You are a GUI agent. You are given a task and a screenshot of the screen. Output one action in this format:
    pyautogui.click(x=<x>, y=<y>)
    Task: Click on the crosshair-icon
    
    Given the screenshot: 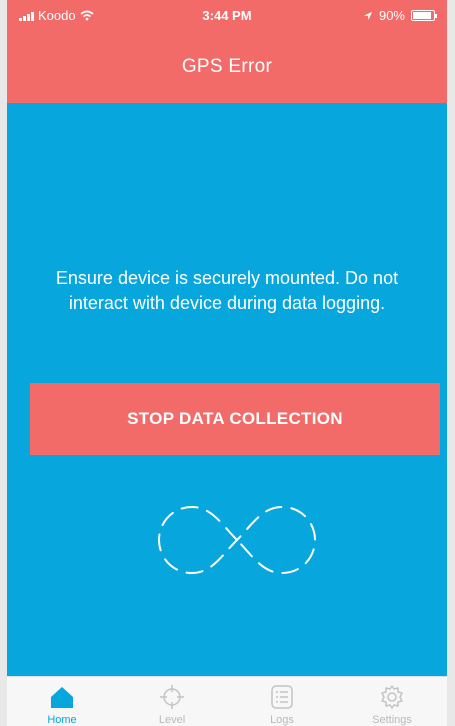 What is the action you would take?
    pyautogui.click(x=172, y=697)
    